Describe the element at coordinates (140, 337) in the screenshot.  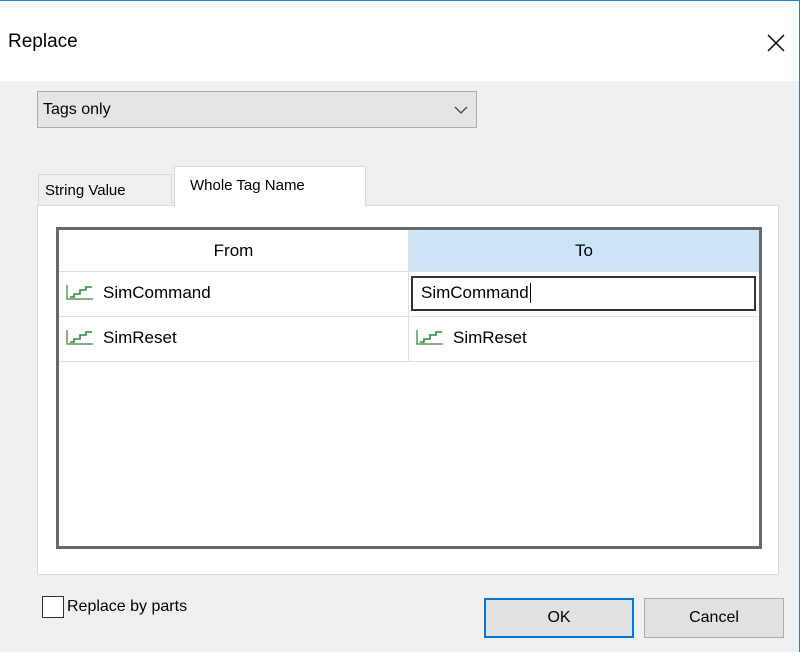
I see `from-tag-name: SimReset` at that location.